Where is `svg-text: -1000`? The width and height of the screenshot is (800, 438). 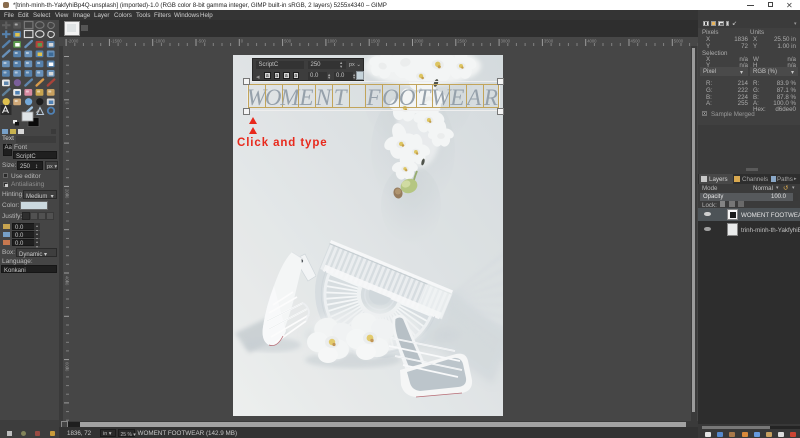 svg-text: -1000 is located at coordinates (159, 41).